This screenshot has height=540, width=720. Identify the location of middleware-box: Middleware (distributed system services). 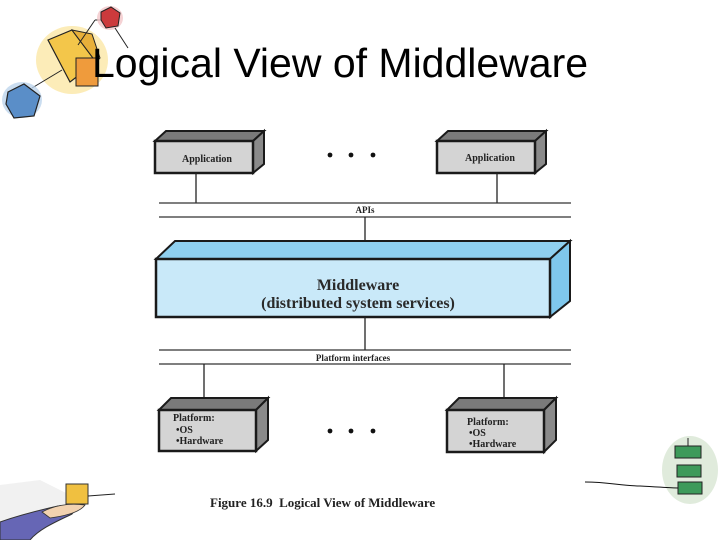
(363, 279).